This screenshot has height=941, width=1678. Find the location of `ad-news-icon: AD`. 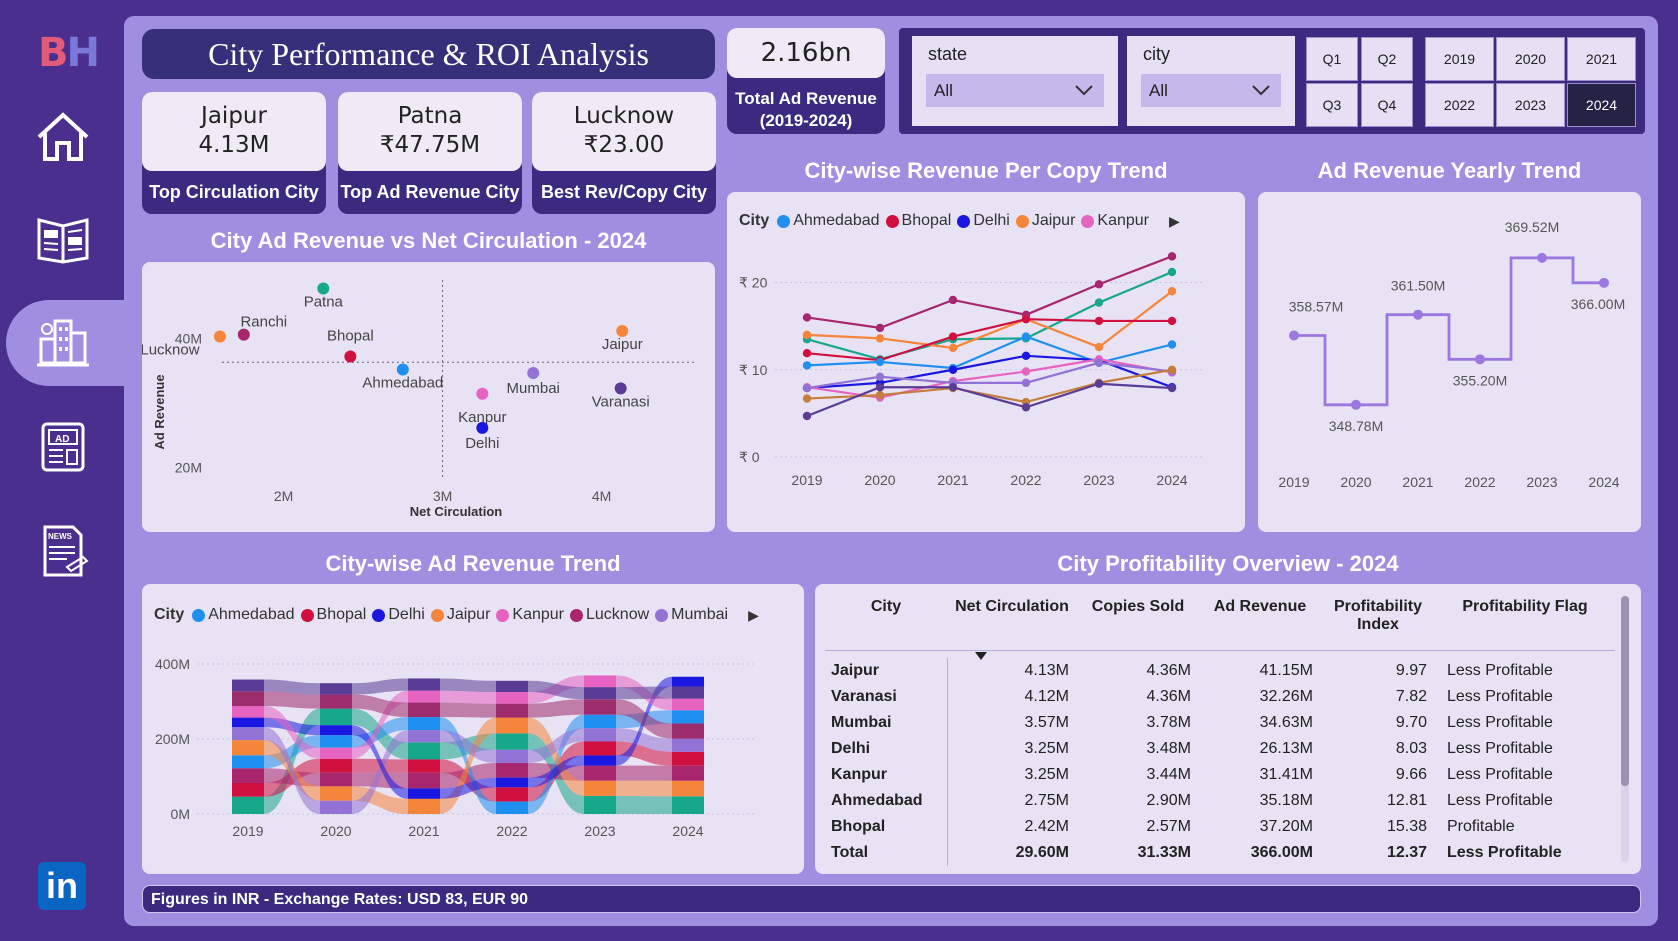

ad-news-icon: AD is located at coordinates (63, 447).